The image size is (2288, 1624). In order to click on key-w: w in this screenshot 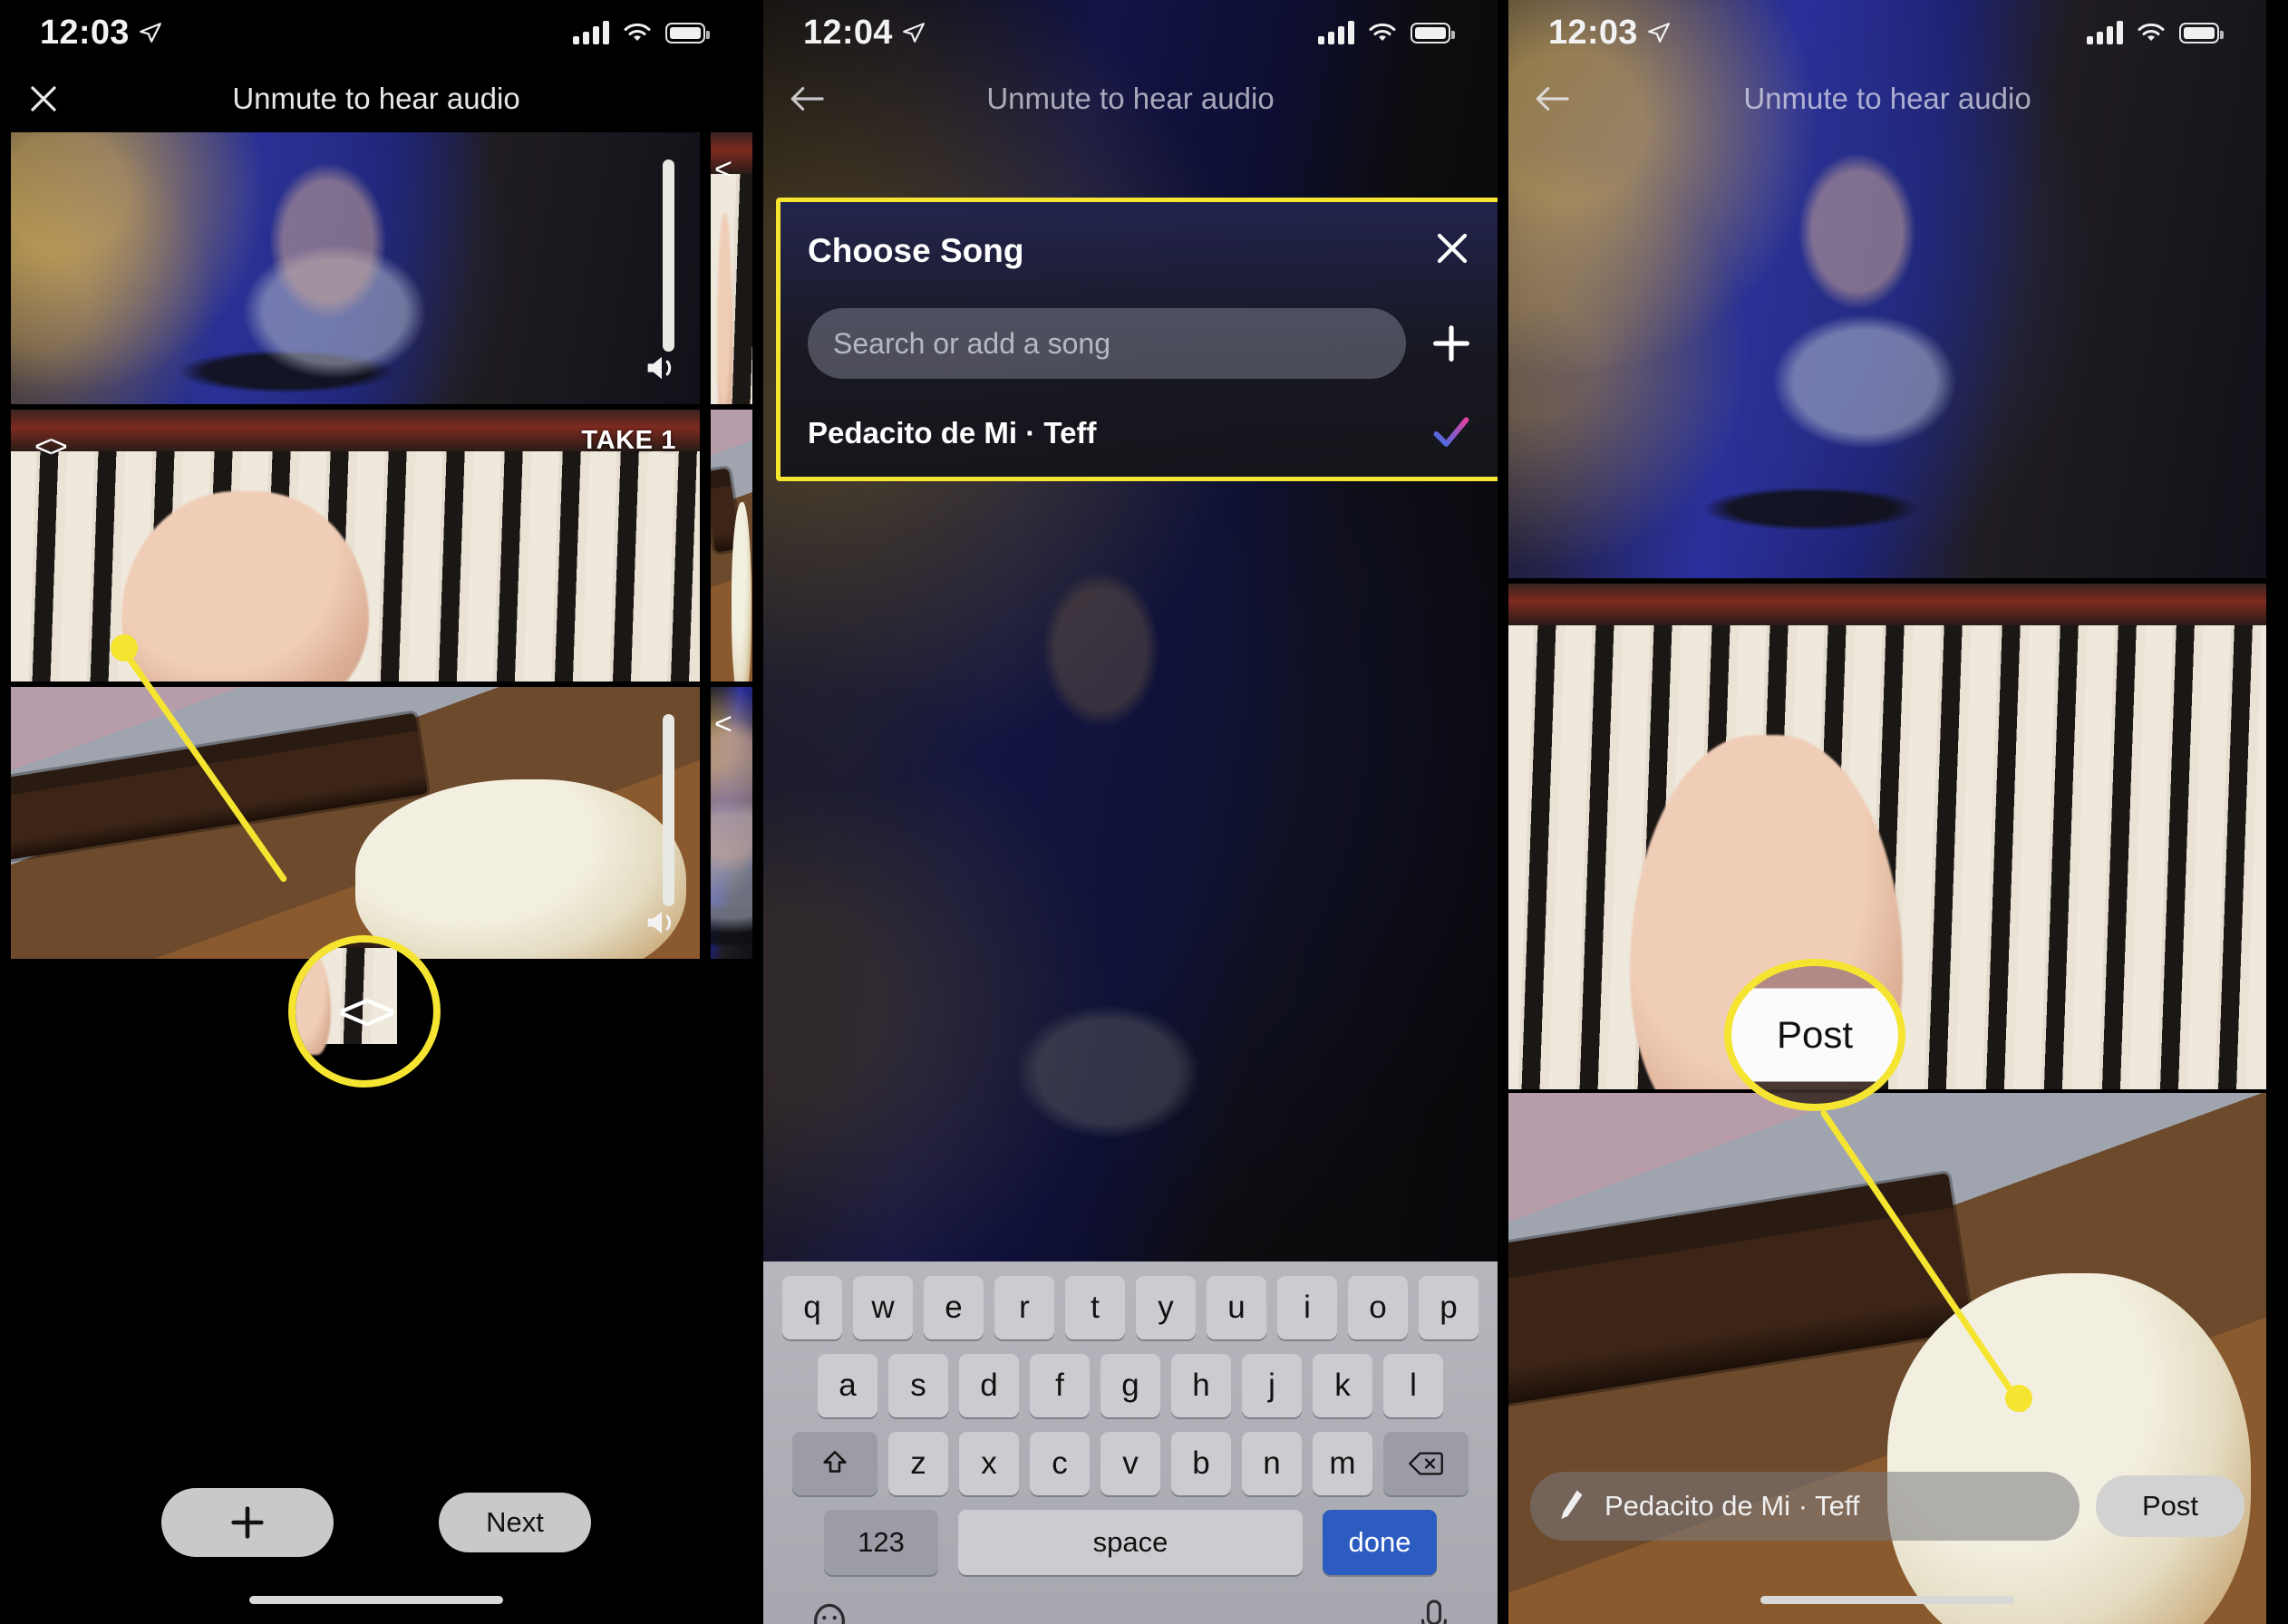, I will do `click(883, 1307)`.